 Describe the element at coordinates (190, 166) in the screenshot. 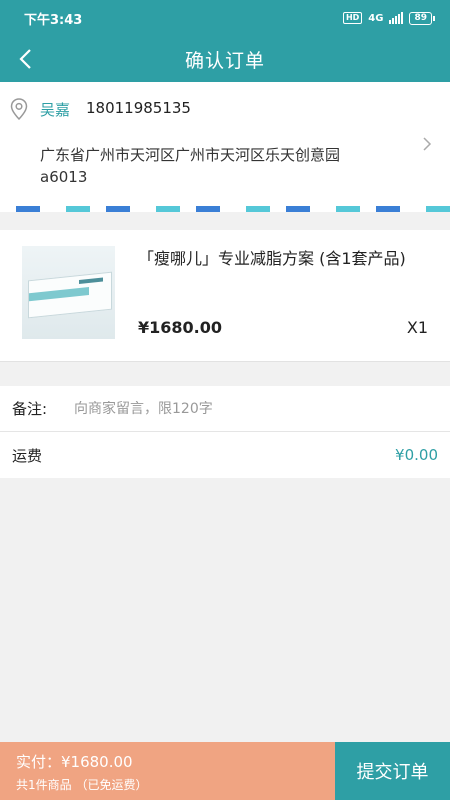

I see `address-detail: 广东省广州市天河区广州市天河区乐天创意园a6013` at that location.